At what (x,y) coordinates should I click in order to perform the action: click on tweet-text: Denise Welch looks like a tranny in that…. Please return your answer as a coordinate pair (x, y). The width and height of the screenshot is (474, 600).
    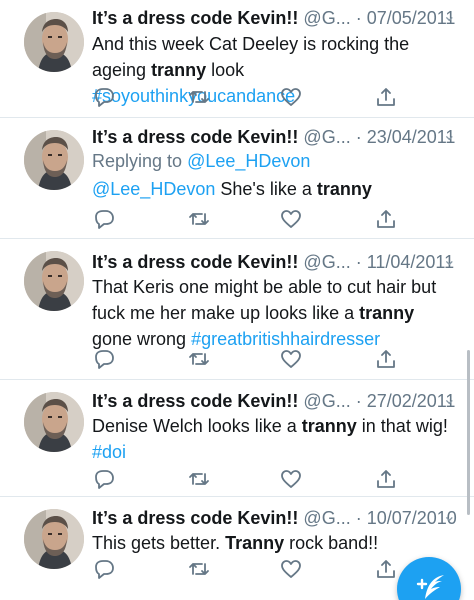
    Looking at the image, I should click on (272, 439).